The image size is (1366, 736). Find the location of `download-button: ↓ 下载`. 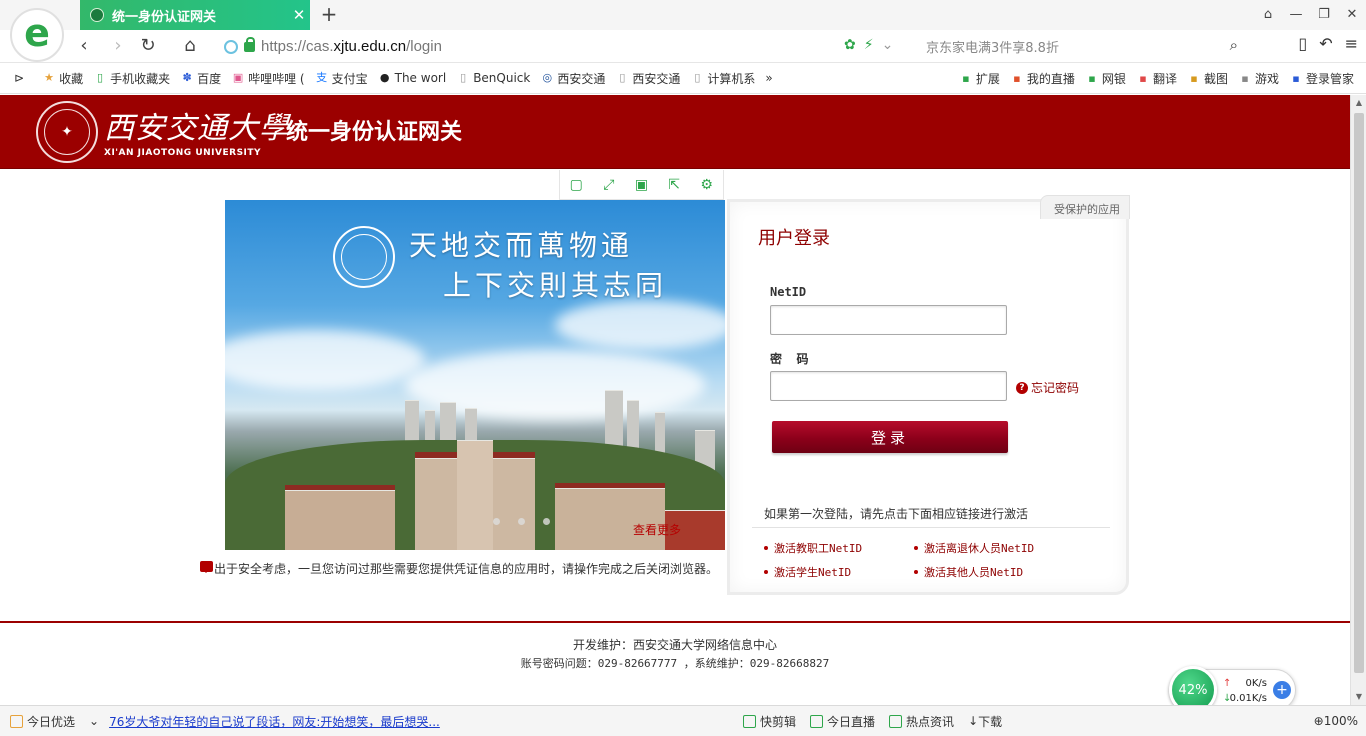

download-button: ↓ 下载 is located at coordinates (985, 721).